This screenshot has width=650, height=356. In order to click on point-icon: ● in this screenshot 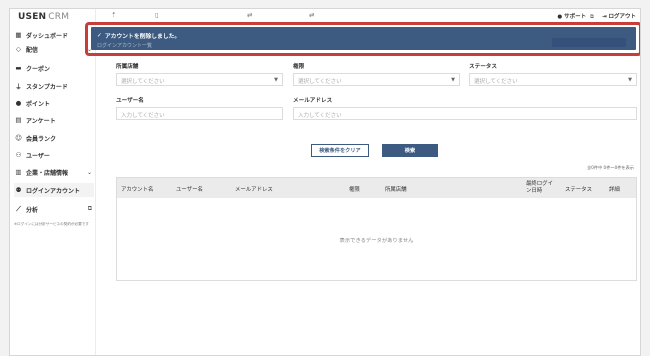, I will do `click(18, 103)`.